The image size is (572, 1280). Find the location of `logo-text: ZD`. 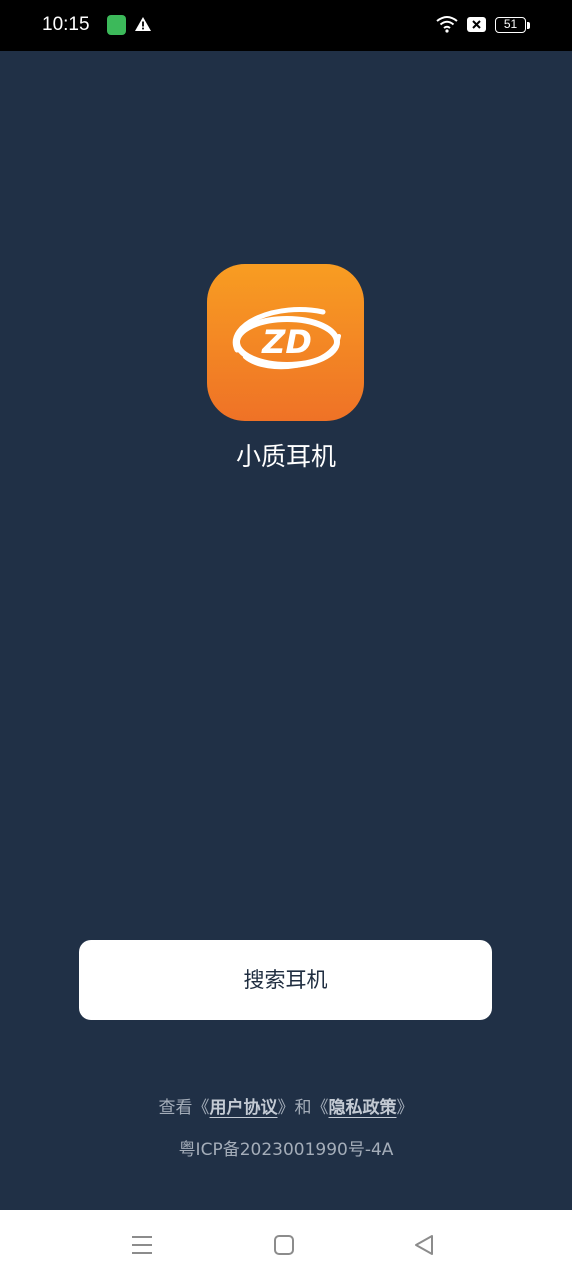

logo-text: ZD is located at coordinates (286, 342).